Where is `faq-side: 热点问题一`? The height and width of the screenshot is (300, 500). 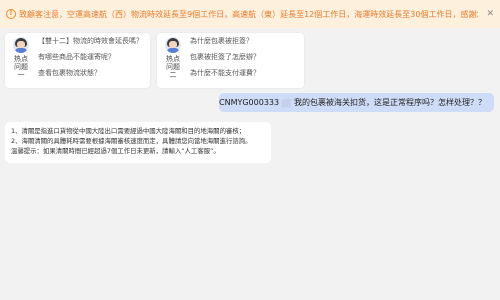 faq-side: 热点问题一 is located at coordinates (21, 58).